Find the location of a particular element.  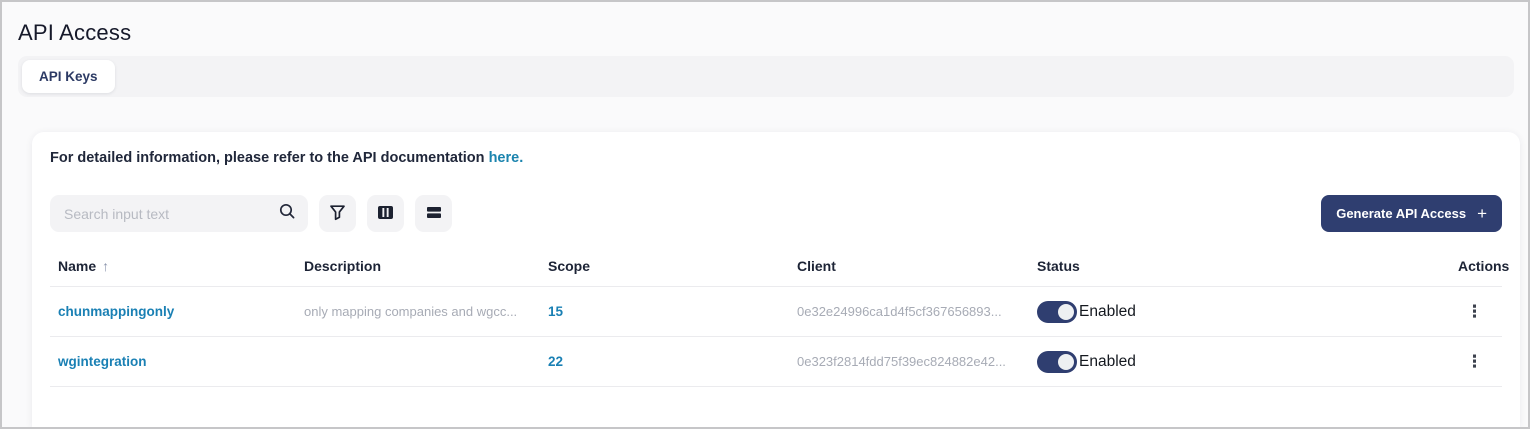

columns-icon is located at coordinates (385, 214).